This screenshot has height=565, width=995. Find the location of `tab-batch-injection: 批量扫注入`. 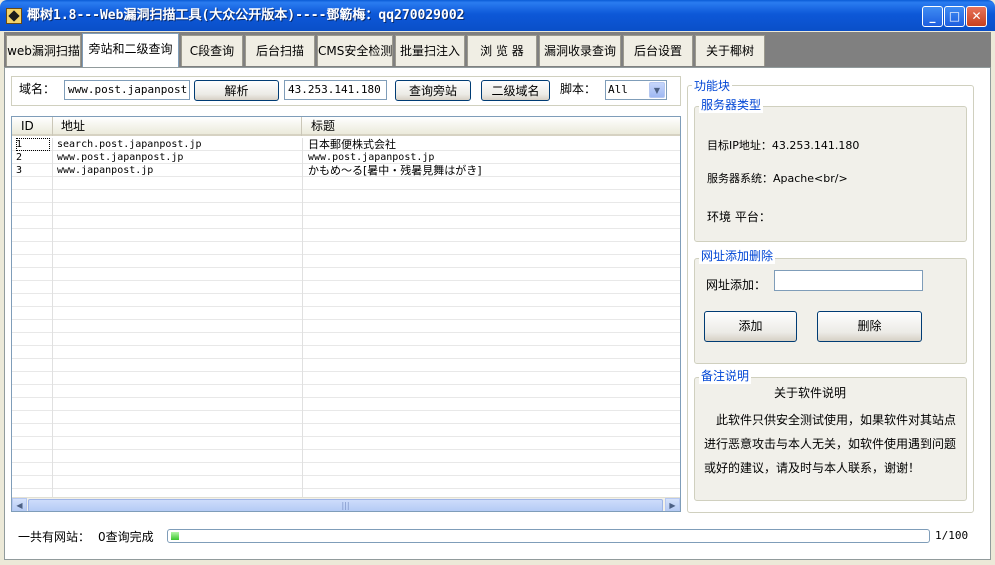

tab-batch-injection: 批量扫注入 is located at coordinates (430, 50).